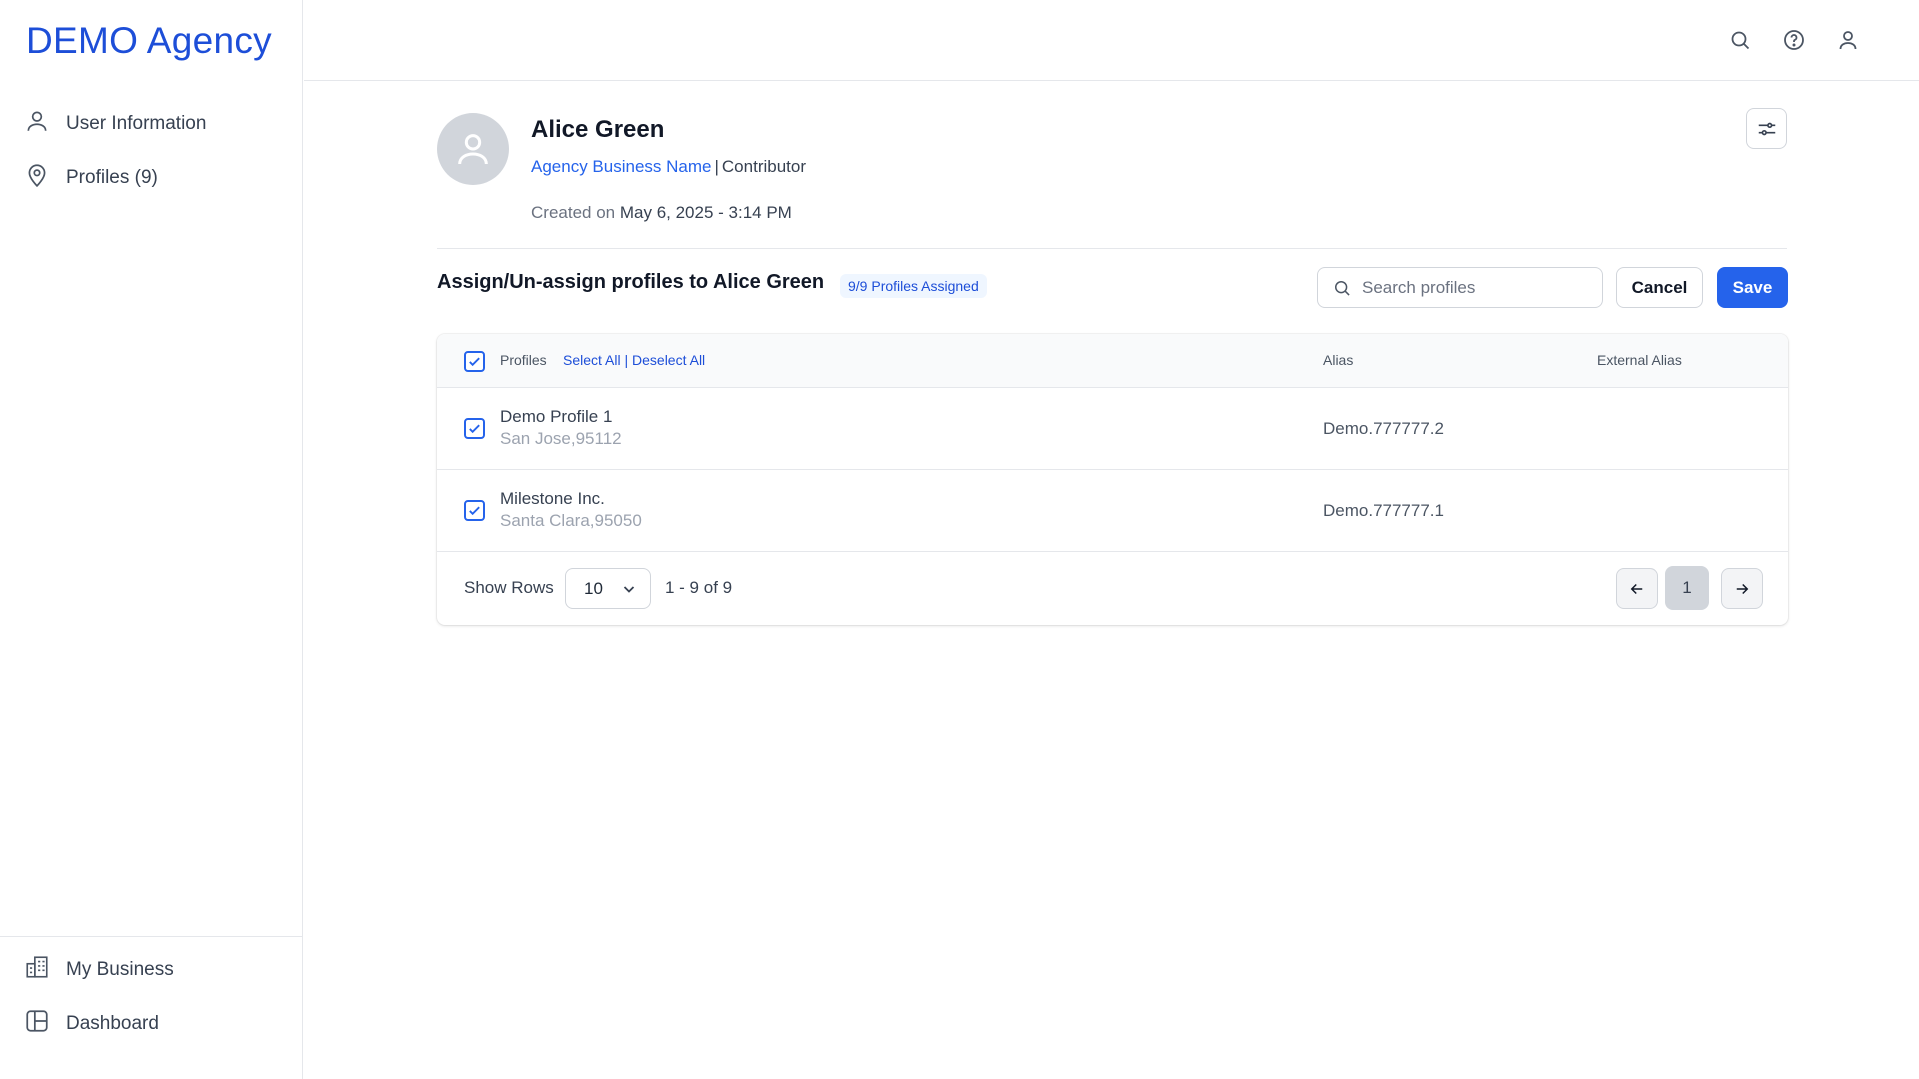  I want to click on search-input, so click(1477, 287).